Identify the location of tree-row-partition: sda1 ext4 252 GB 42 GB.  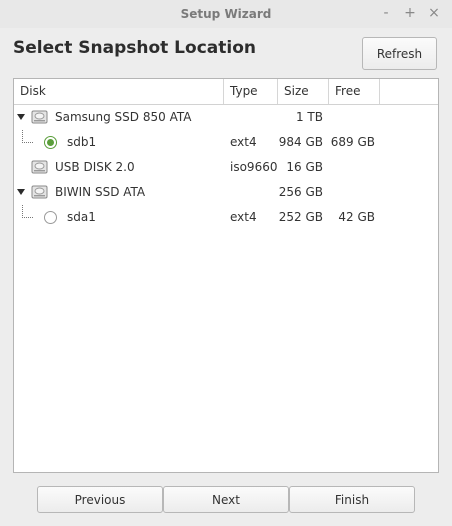
(226, 217).